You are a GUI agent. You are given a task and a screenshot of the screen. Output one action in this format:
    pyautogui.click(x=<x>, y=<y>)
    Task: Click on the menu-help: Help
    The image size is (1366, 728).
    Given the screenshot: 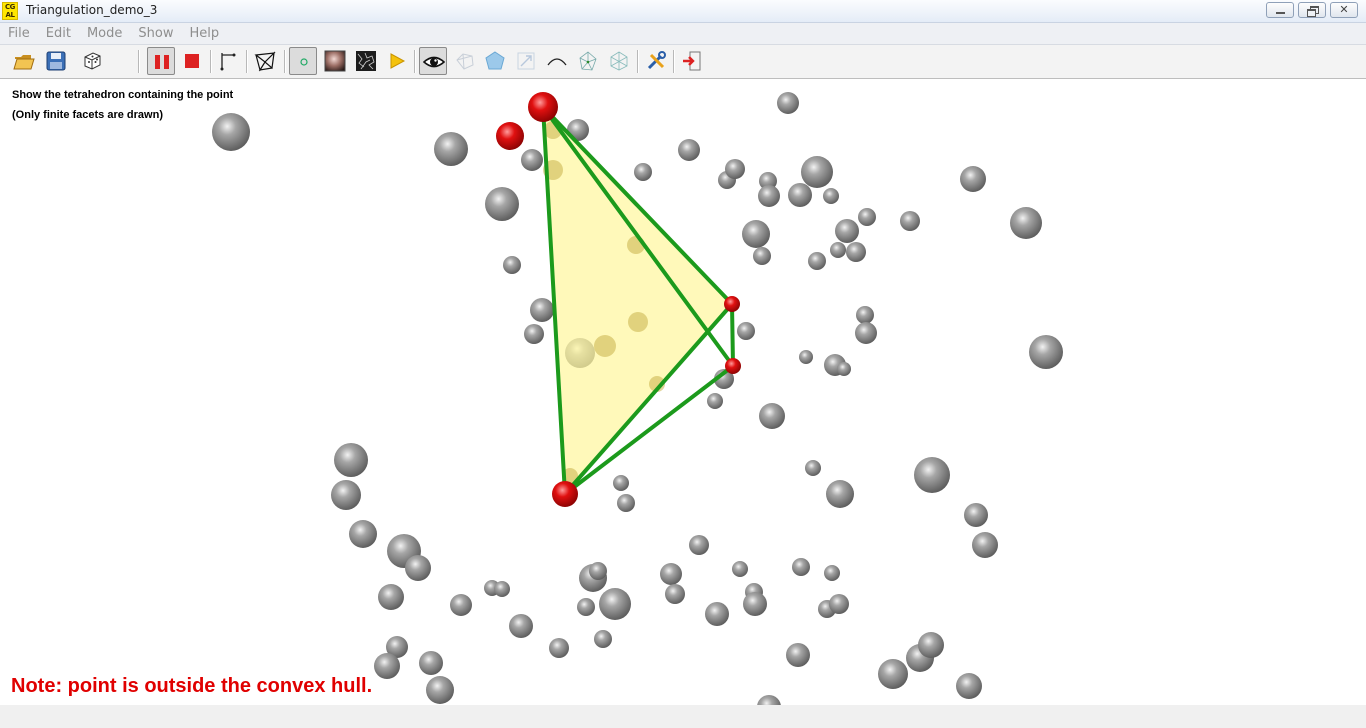 What is the action you would take?
    pyautogui.click(x=204, y=33)
    